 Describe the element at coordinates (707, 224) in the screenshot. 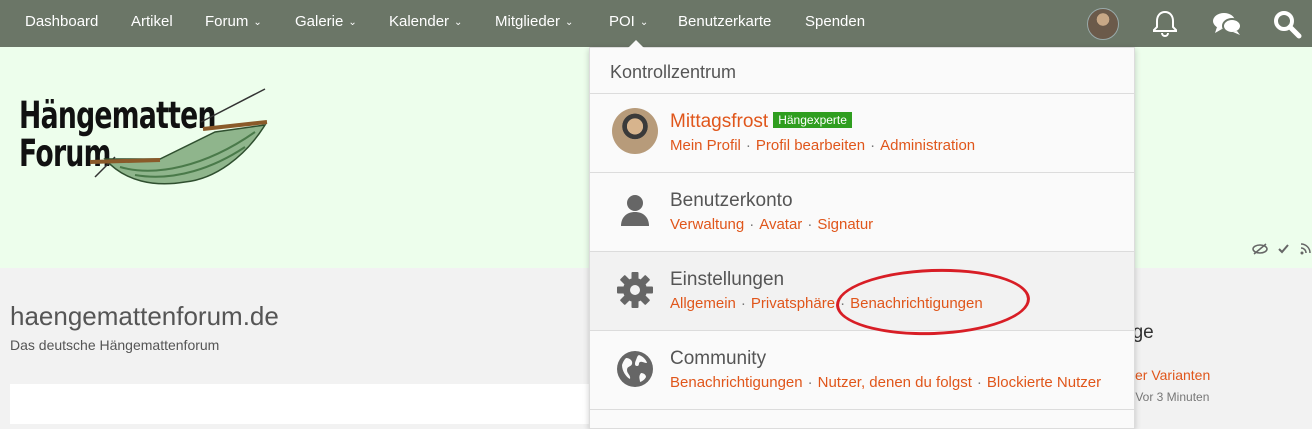

I see `management-link: Verwaltung` at that location.